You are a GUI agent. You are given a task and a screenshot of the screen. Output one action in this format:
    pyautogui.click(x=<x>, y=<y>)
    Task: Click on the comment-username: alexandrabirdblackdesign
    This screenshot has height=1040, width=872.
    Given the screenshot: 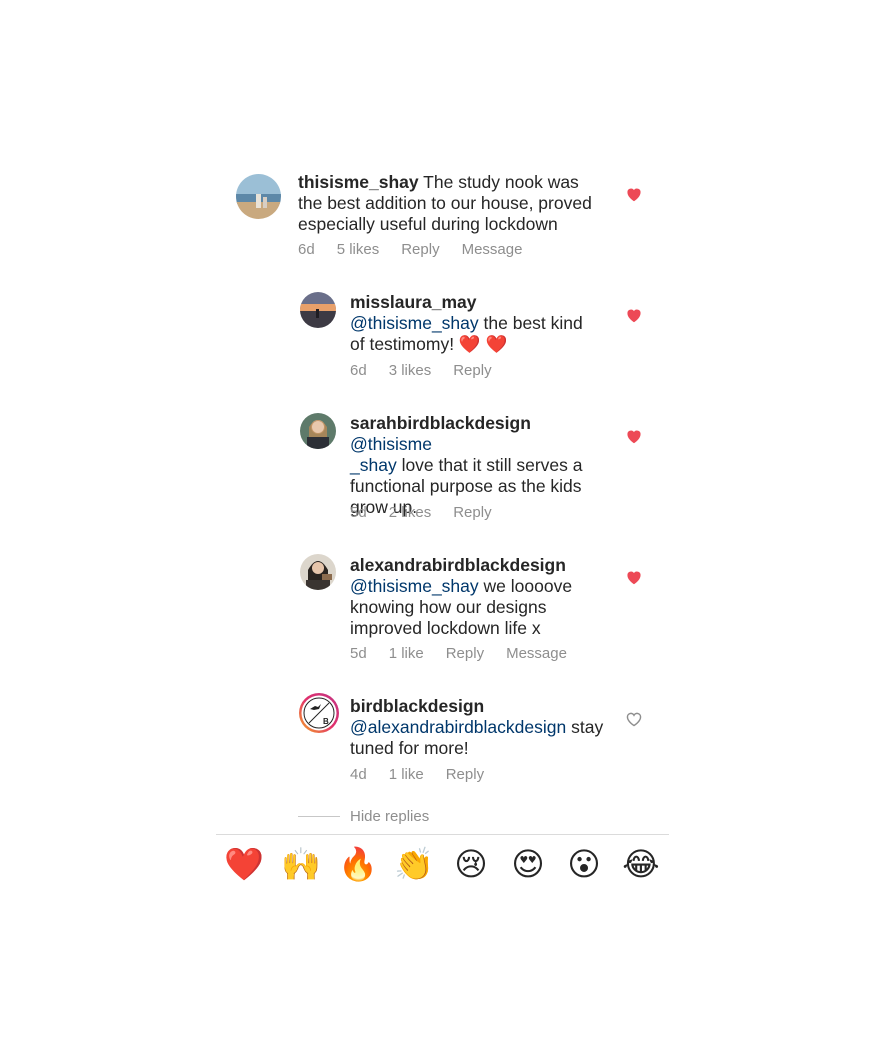 What is the action you would take?
    pyautogui.click(x=458, y=565)
    